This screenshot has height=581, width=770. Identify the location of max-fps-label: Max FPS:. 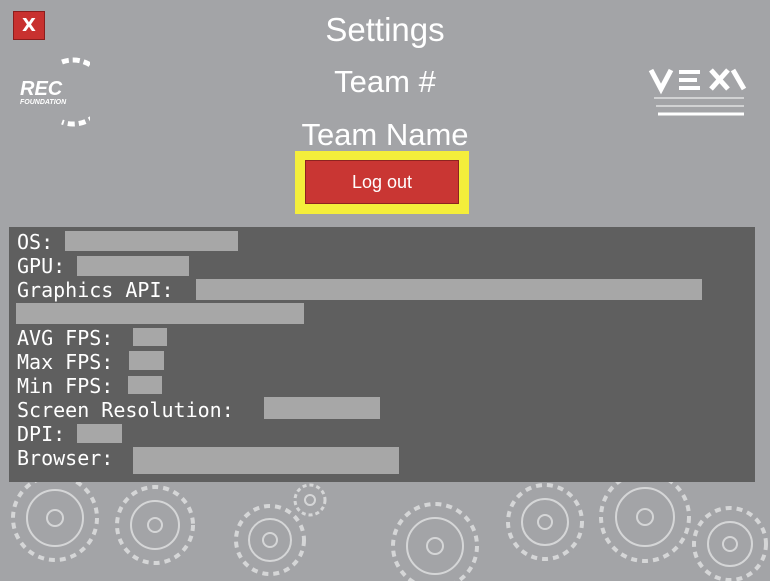
(65, 362).